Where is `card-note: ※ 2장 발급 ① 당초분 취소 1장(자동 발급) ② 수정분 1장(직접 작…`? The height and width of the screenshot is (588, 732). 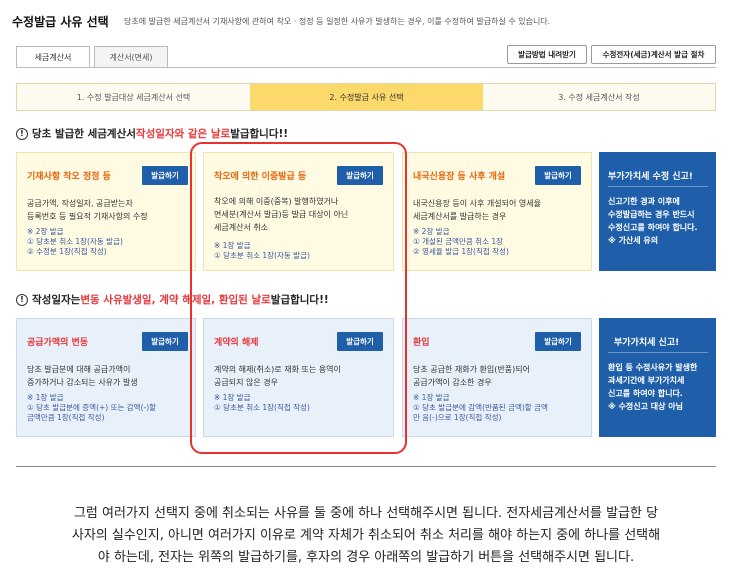 card-note: ※ 2장 발급 ① 당초분 취소 1장(자동 발급) ② 수정분 1장(직접 작… is located at coordinates (75, 241).